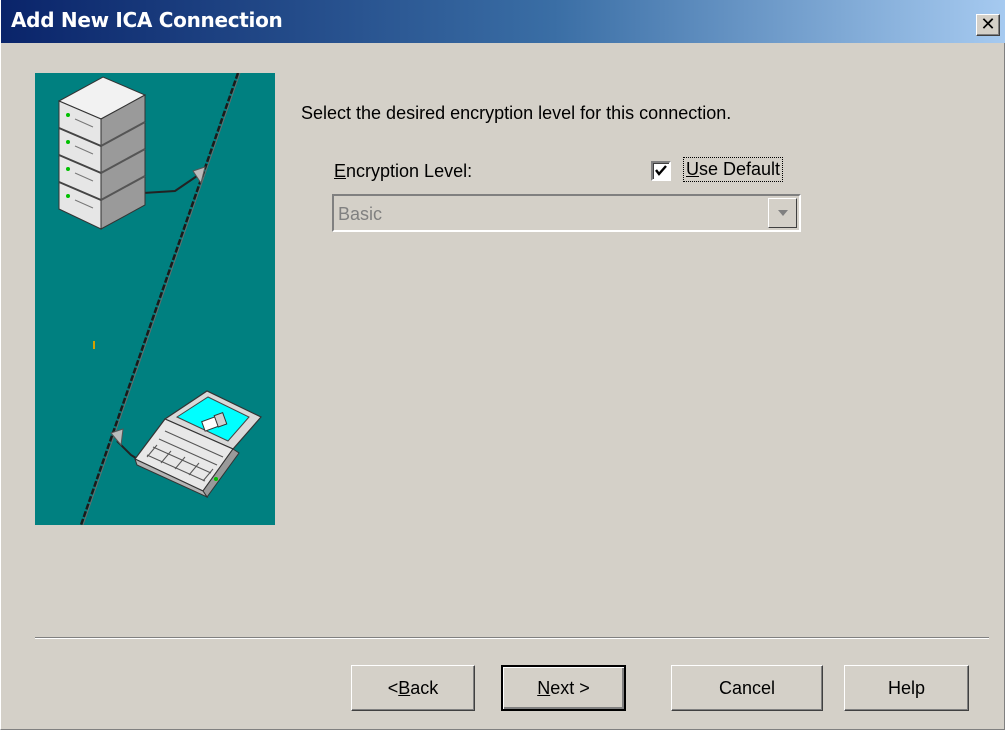 The width and height of the screenshot is (1005, 730). I want to click on encryption-level-label: Encryption Level:, so click(403, 171).